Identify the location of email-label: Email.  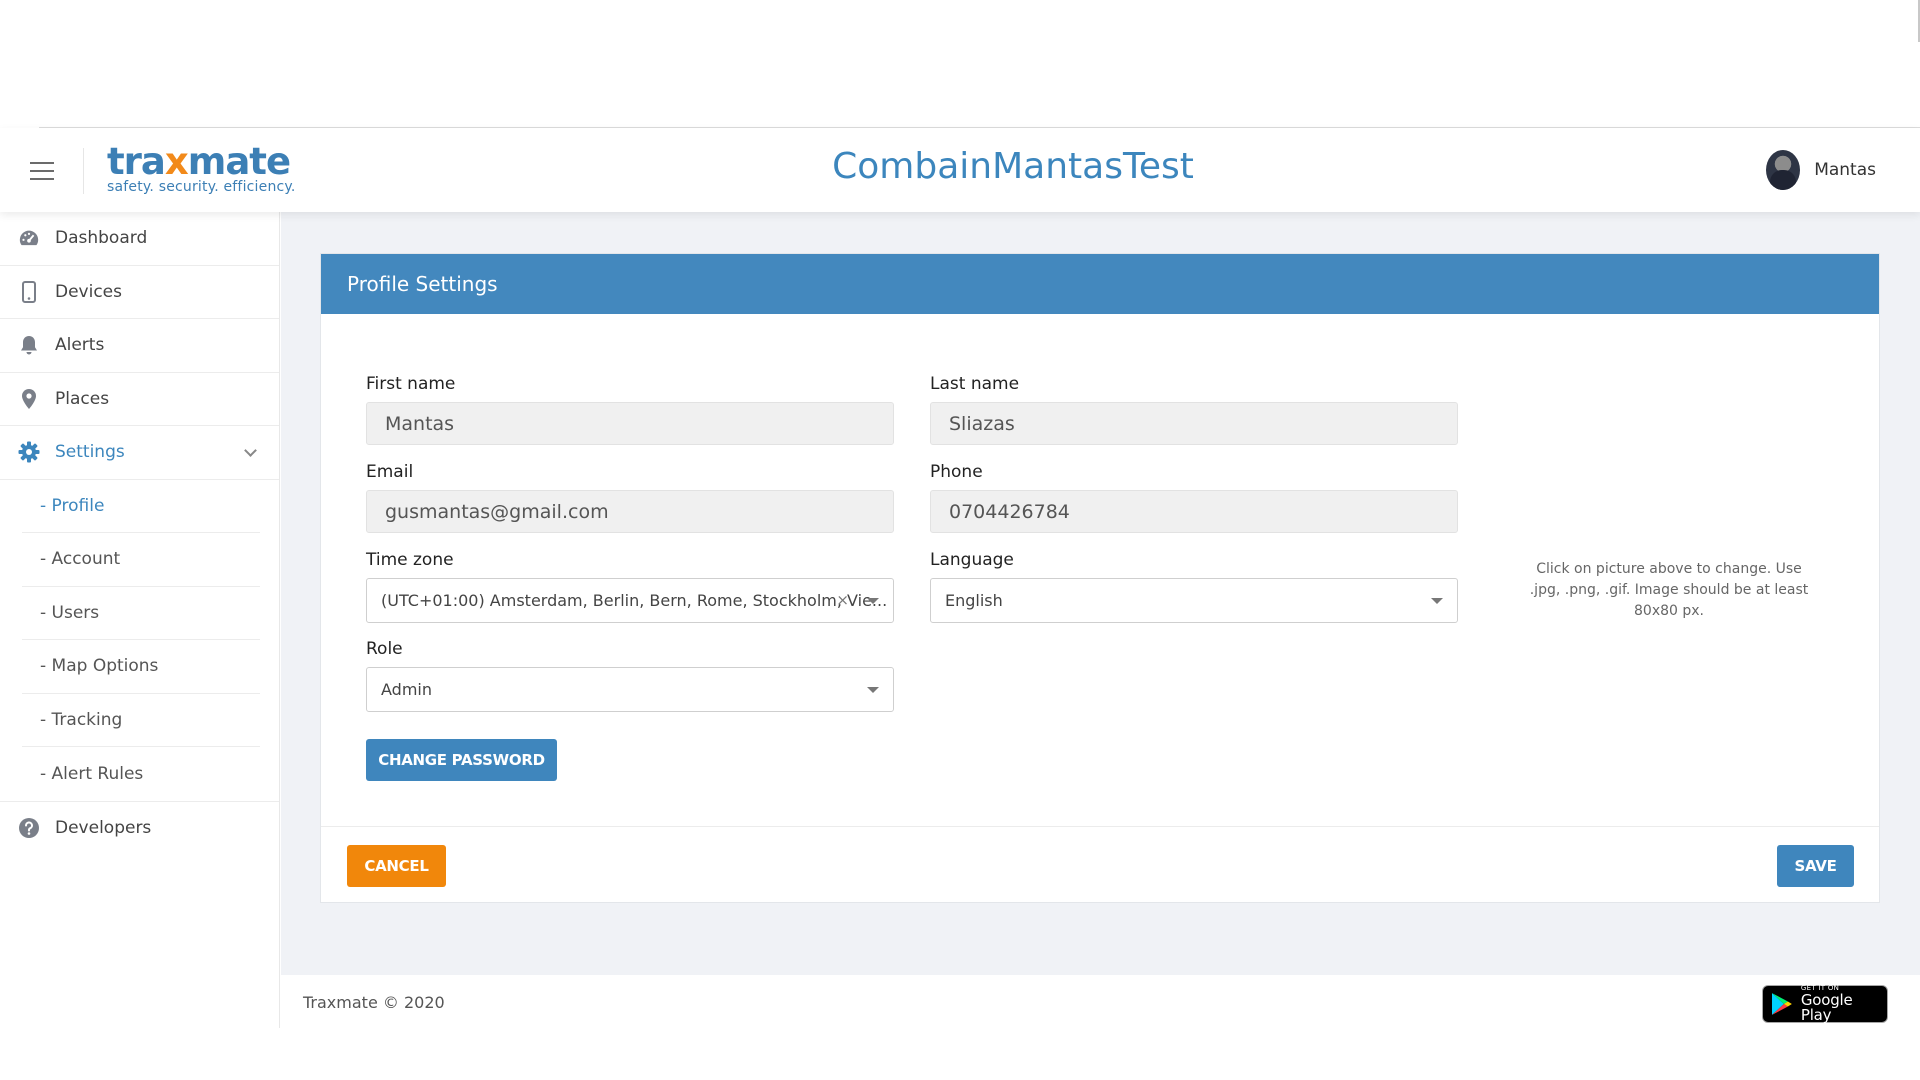
(390, 472).